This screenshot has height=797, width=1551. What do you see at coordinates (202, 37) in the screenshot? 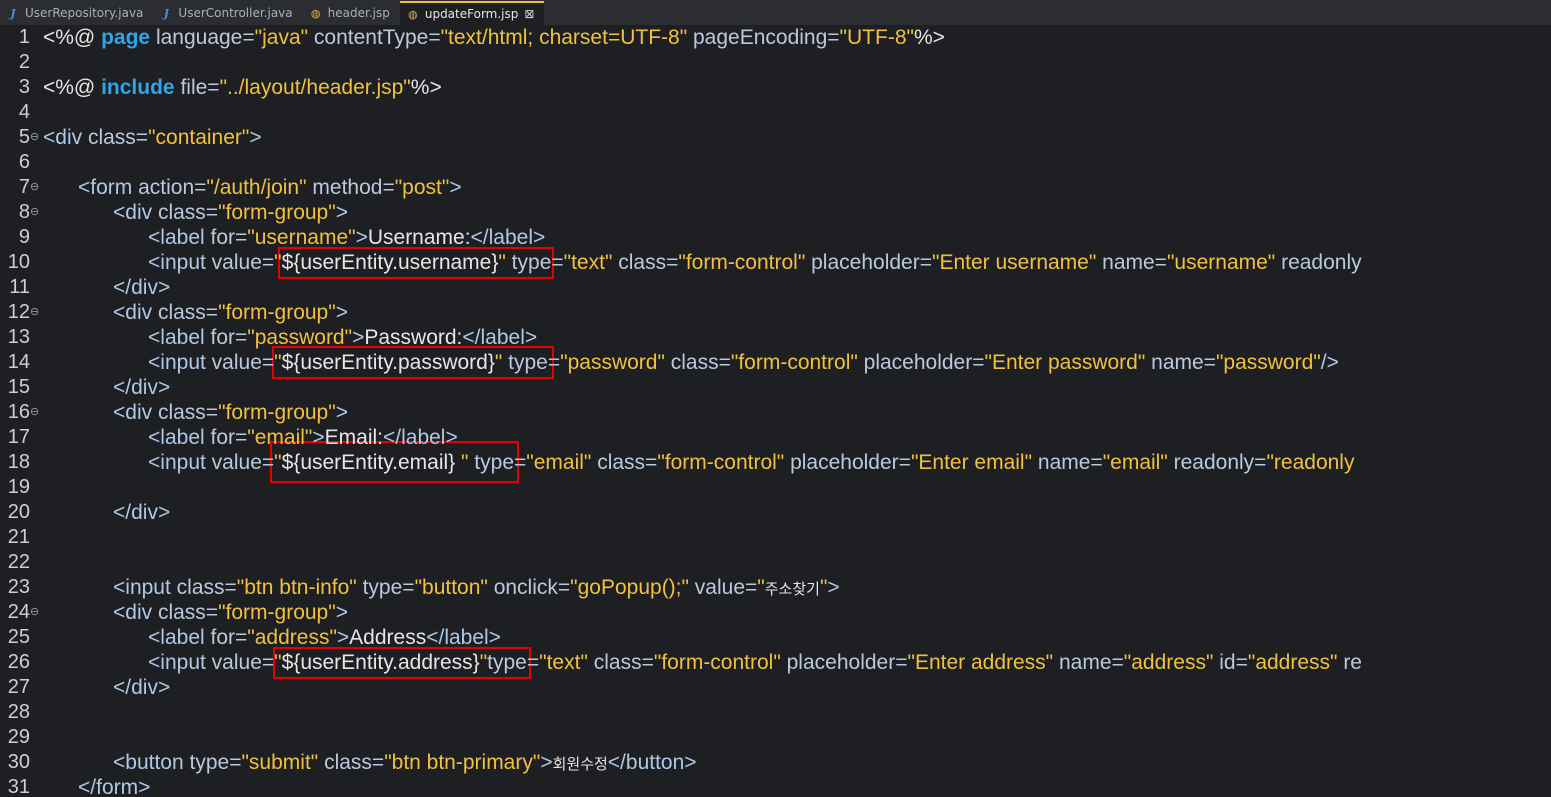
I see `code-token: language=` at bounding box center [202, 37].